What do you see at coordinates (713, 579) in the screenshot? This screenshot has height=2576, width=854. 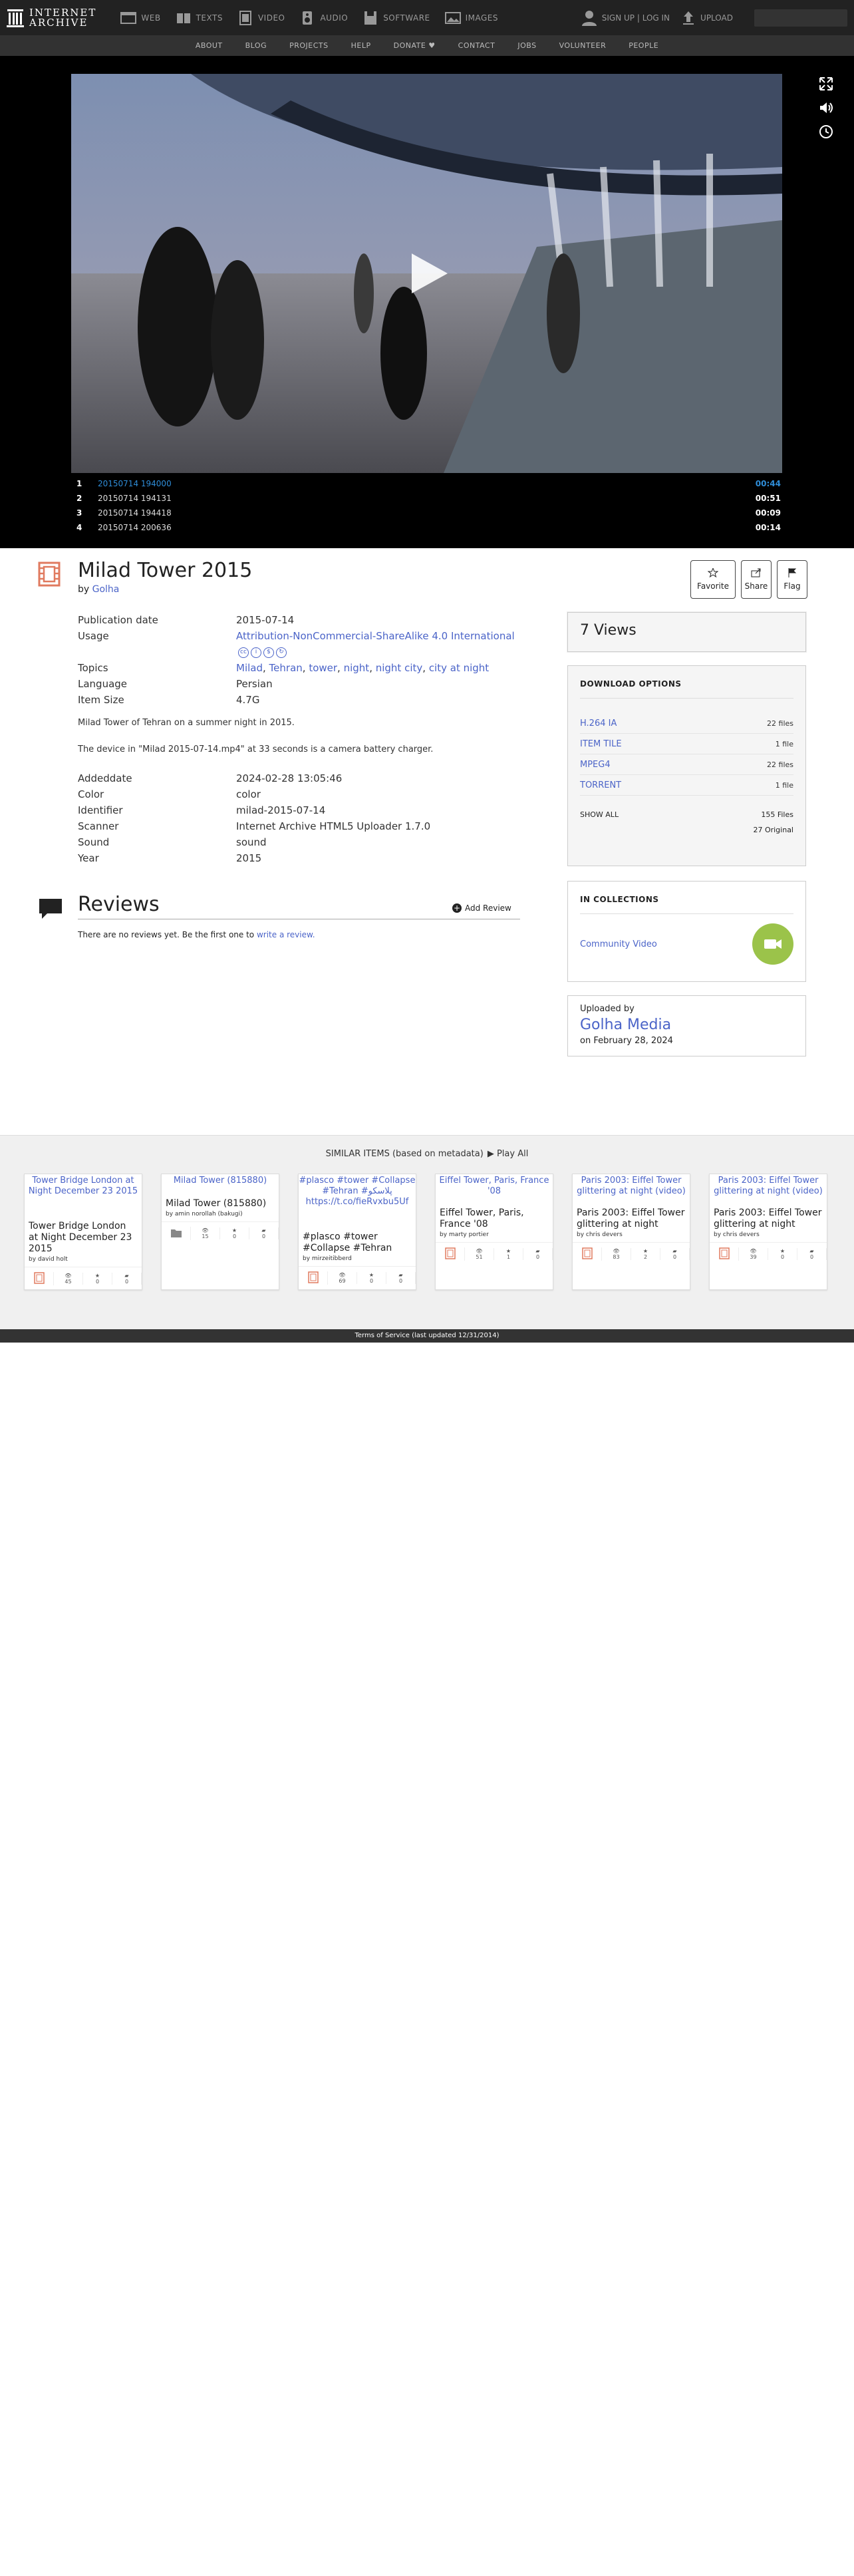 I see `favorite-button: Favorite` at bounding box center [713, 579].